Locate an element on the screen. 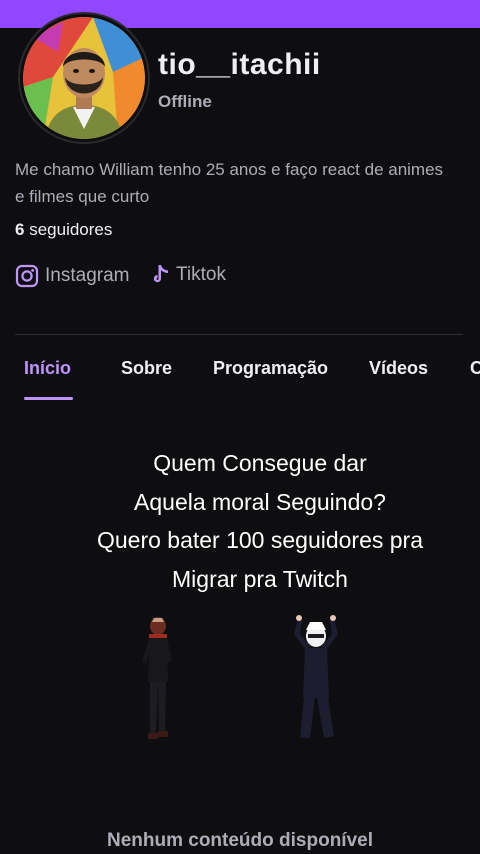 This screenshot has width=480, height=854. channel-username: tio__itachii is located at coordinates (239, 64).